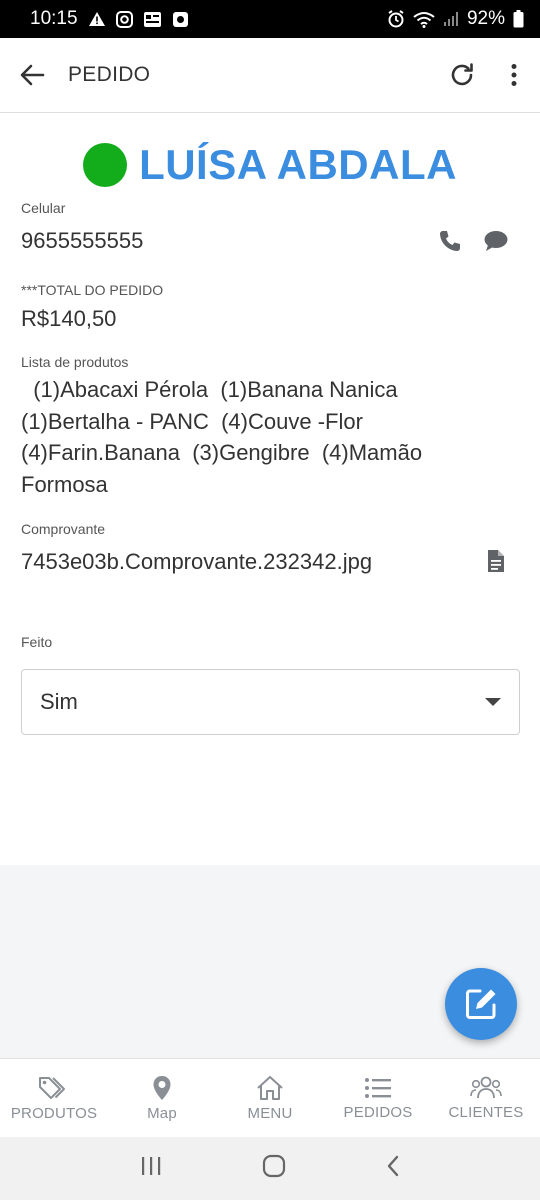  I want to click on chat-icon, so click(496, 241).